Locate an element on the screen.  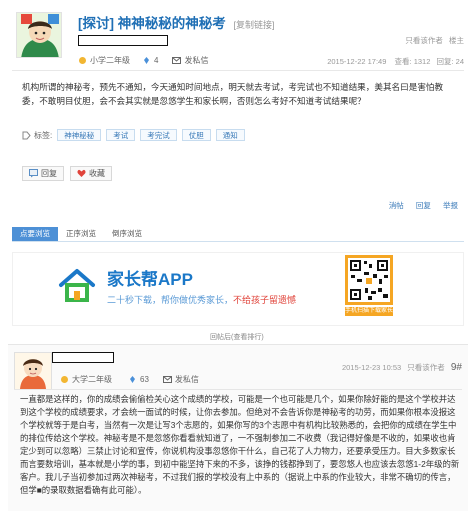
reply-date: 2015-12-23 10:53 is located at coordinates (371, 367).